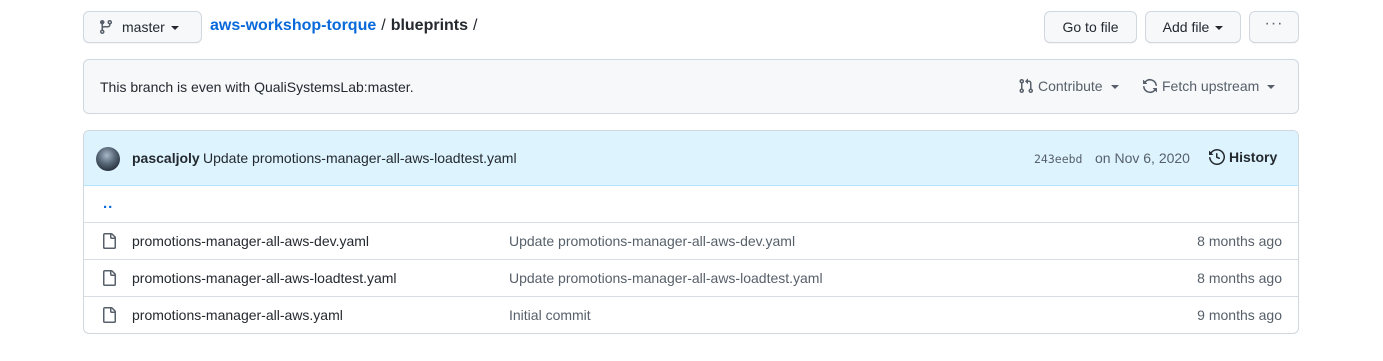 This screenshot has width=1383, height=361. I want to click on history-link: History, so click(1243, 157).